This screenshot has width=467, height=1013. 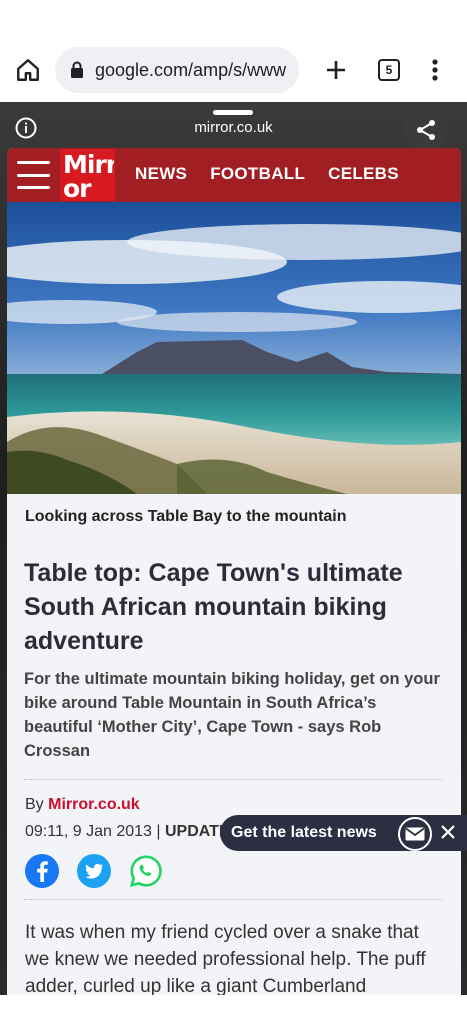 What do you see at coordinates (94, 804) in the screenshot?
I see `byline-source-link: Mirror.co.uk` at bounding box center [94, 804].